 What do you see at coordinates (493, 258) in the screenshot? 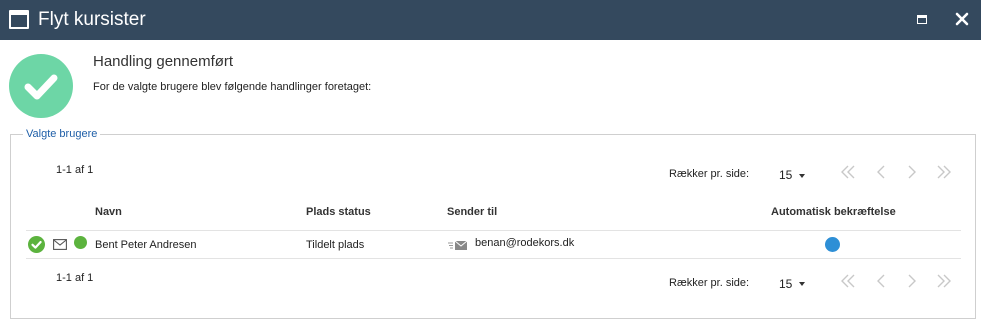
I see `row-divider` at bounding box center [493, 258].